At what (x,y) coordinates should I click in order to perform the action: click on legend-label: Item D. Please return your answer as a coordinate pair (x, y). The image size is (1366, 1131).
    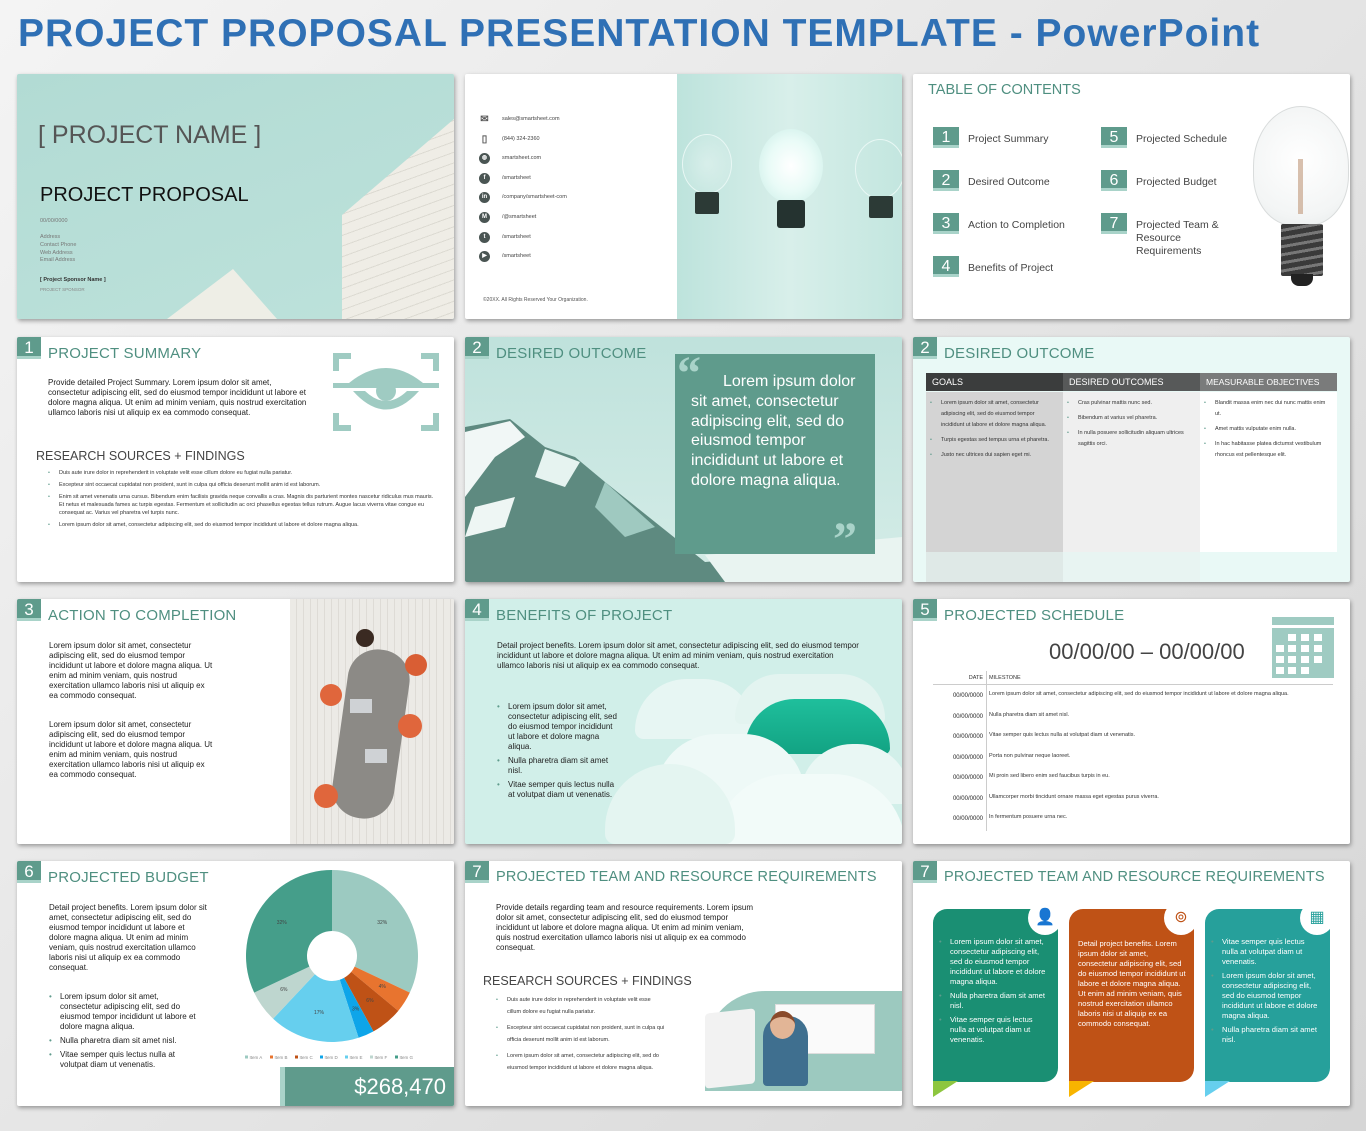
    Looking at the image, I should click on (332, 1057).